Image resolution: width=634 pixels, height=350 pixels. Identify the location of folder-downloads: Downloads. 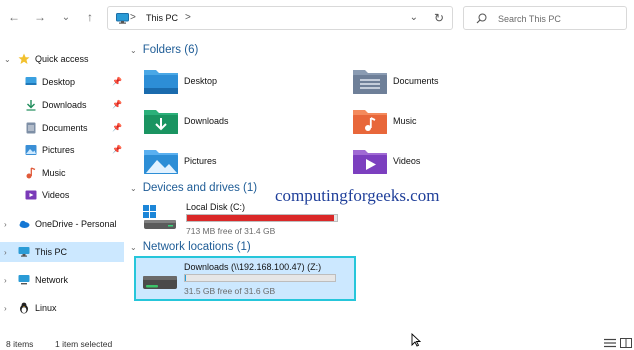
(233, 124).